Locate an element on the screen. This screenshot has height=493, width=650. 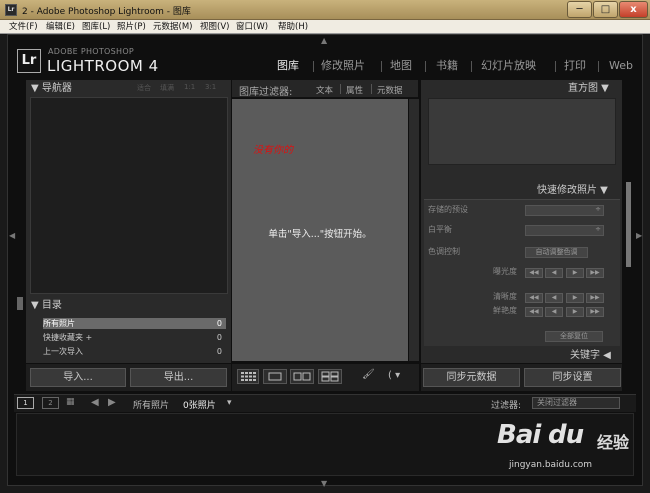
zoom-1-1: 1:1 is located at coordinates (189, 87).